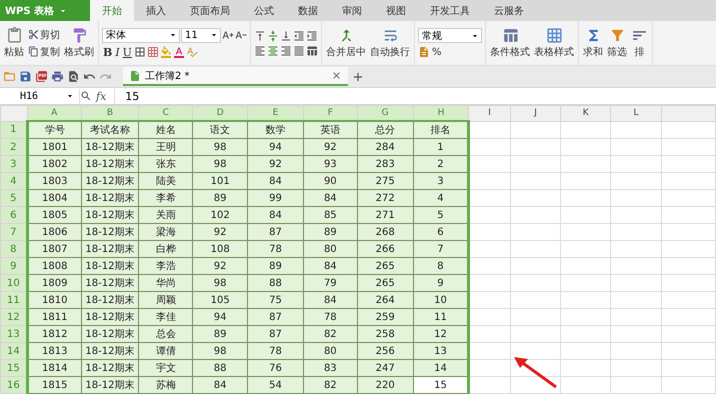 The width and height of the screenshot is (716, 400). I want to click on menu-tab: 开始, so click(112, 10).